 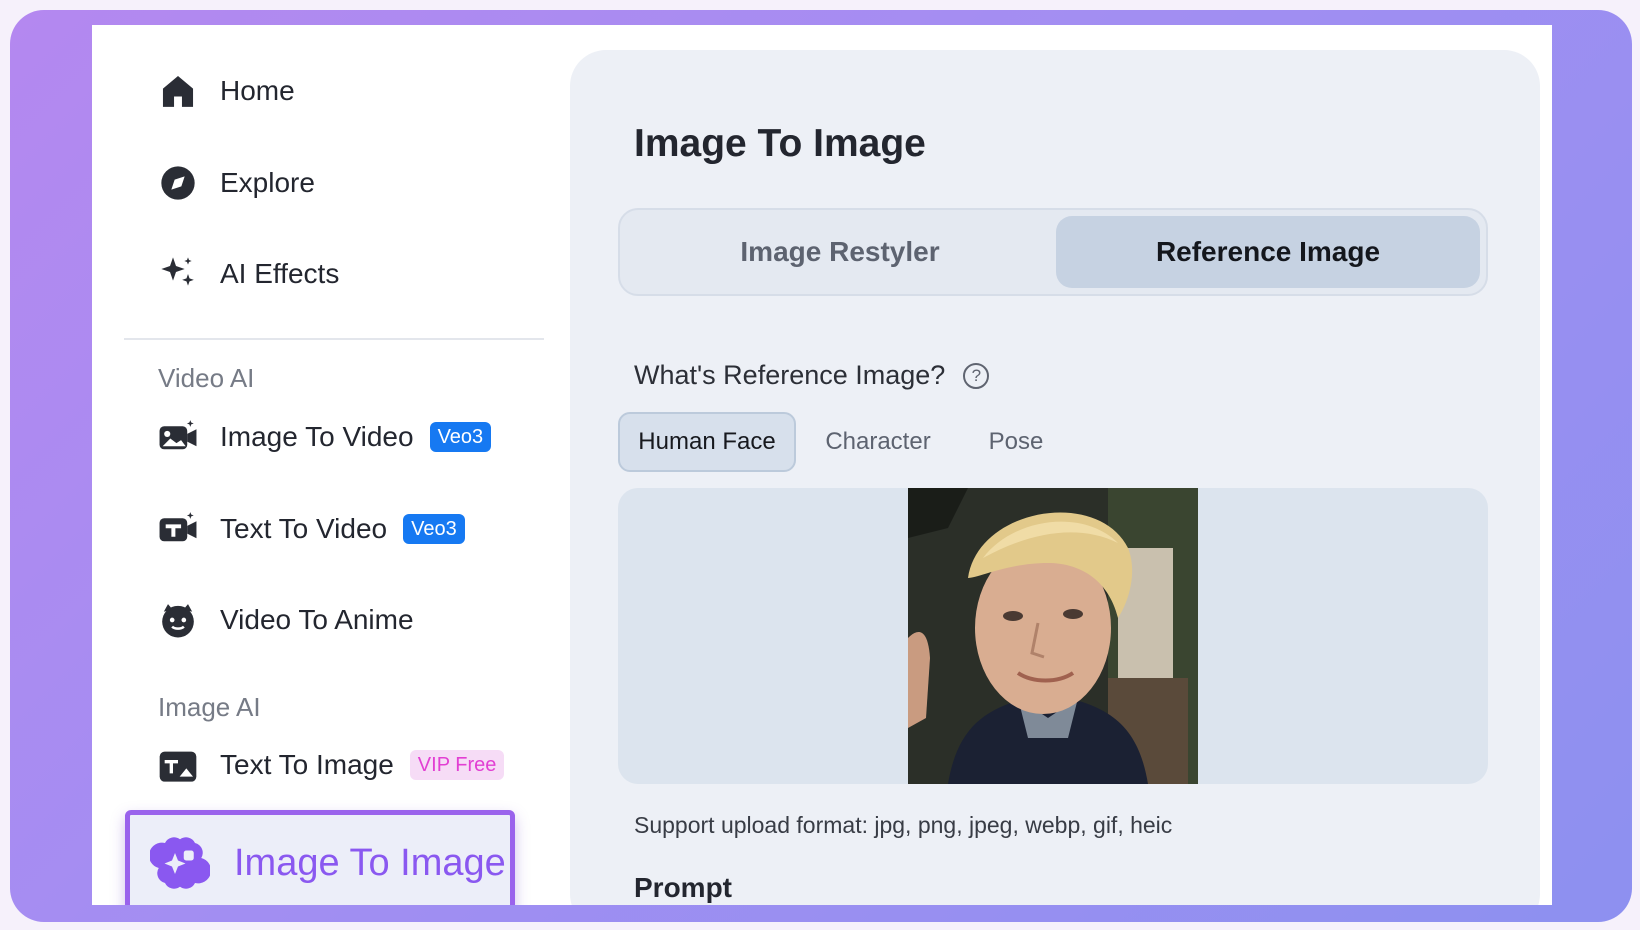 I want to click on text-video-icon, so click(x=178, y=529).